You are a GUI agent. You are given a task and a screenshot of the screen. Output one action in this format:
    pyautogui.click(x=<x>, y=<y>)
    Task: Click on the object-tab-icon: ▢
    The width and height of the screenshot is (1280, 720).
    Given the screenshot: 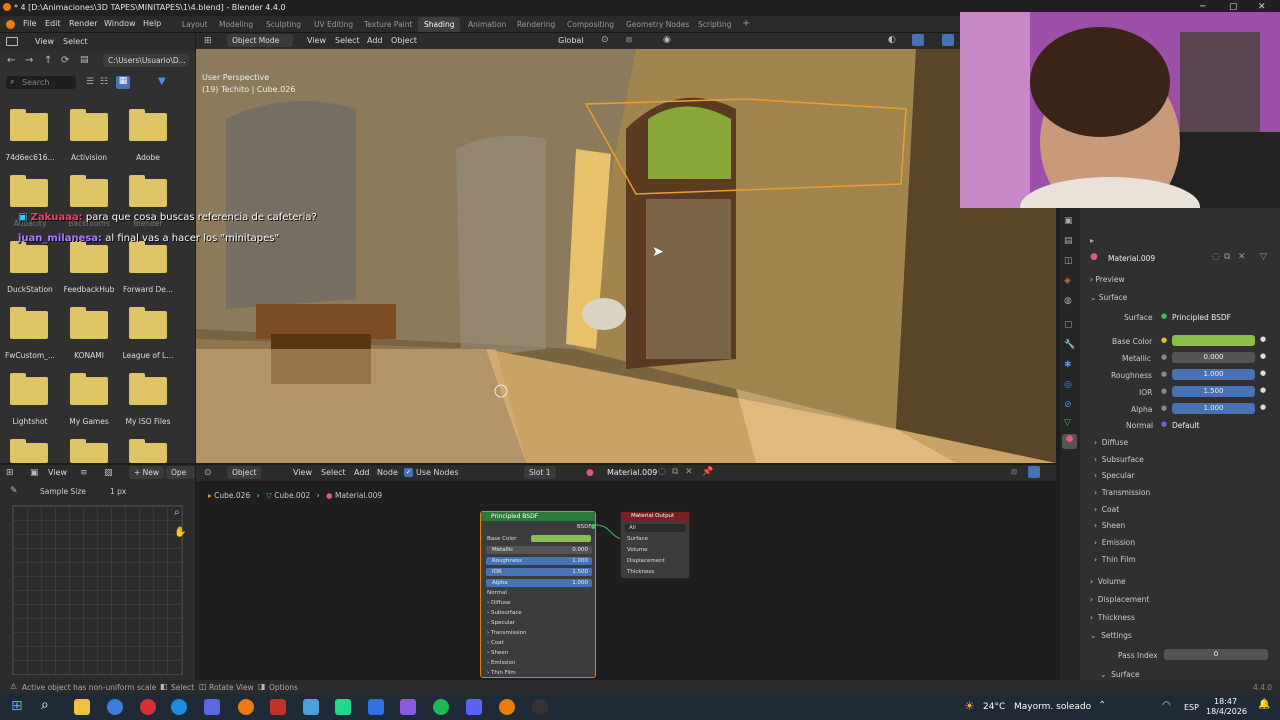 What is the action you would take?
    pyautogui.click(x=1068, y=325)
    